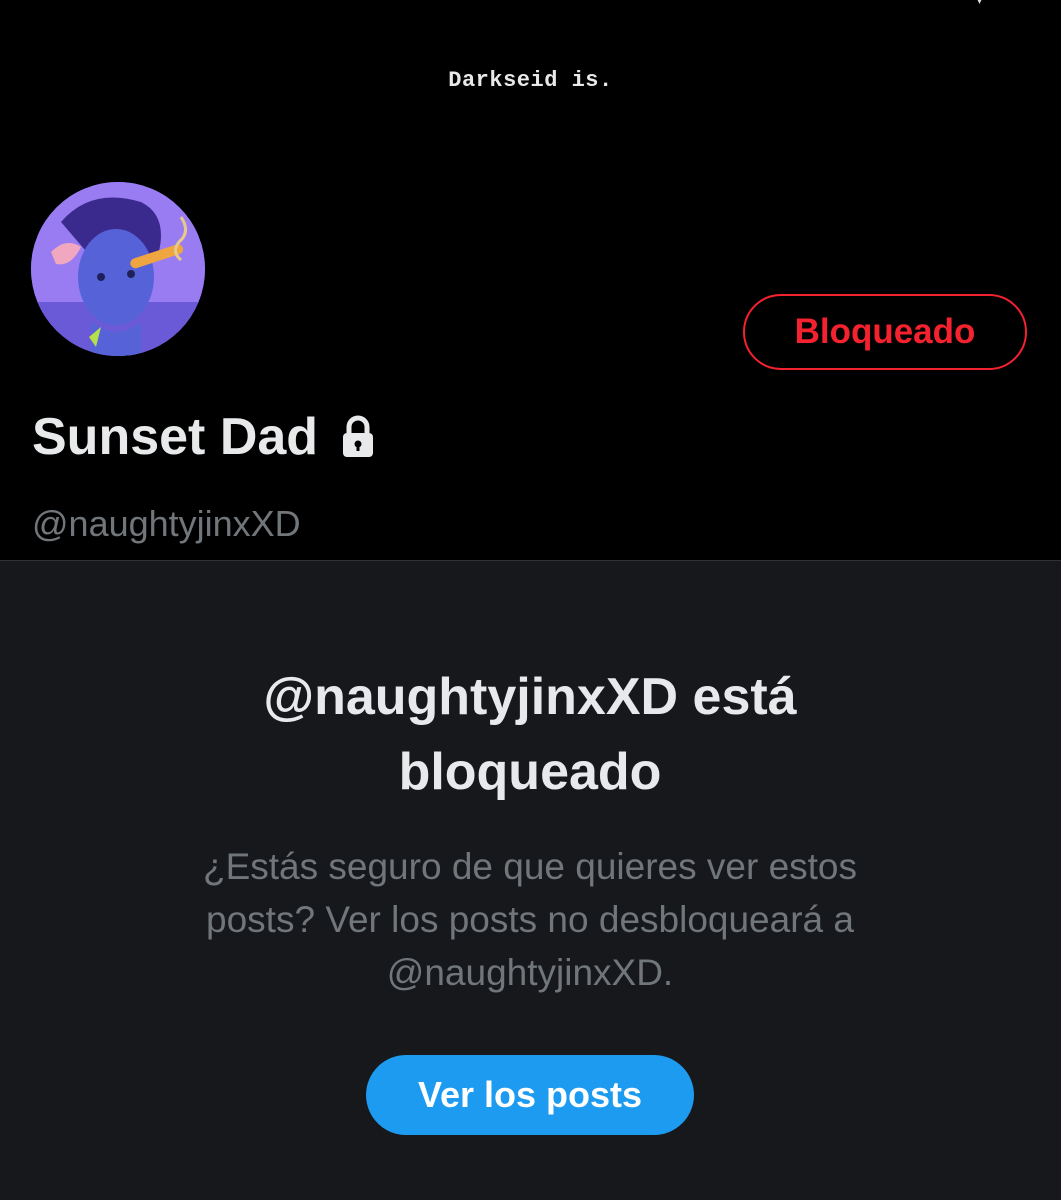  I want to click on display-name: Sunset Dad, so click(175, 437).